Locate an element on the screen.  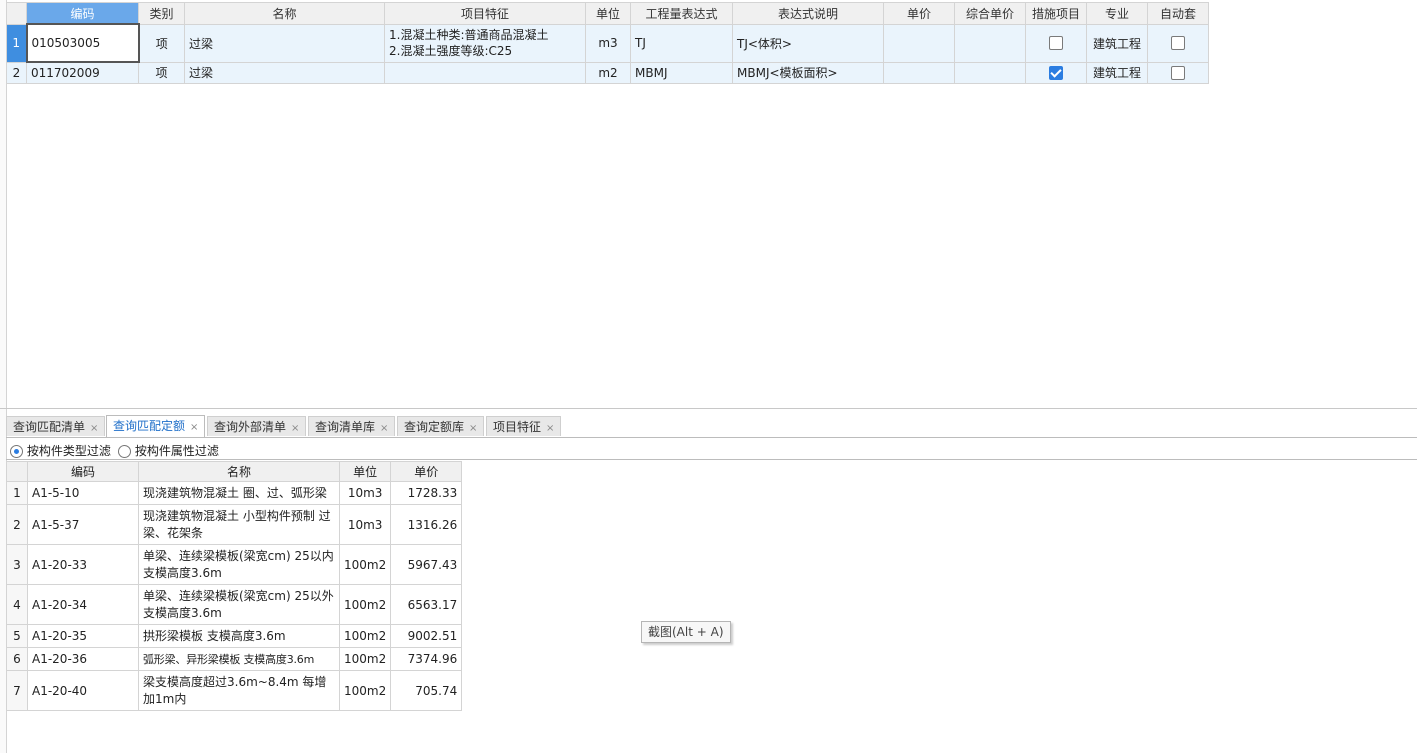
row-number: 6 is located at coordinates (17, 659).